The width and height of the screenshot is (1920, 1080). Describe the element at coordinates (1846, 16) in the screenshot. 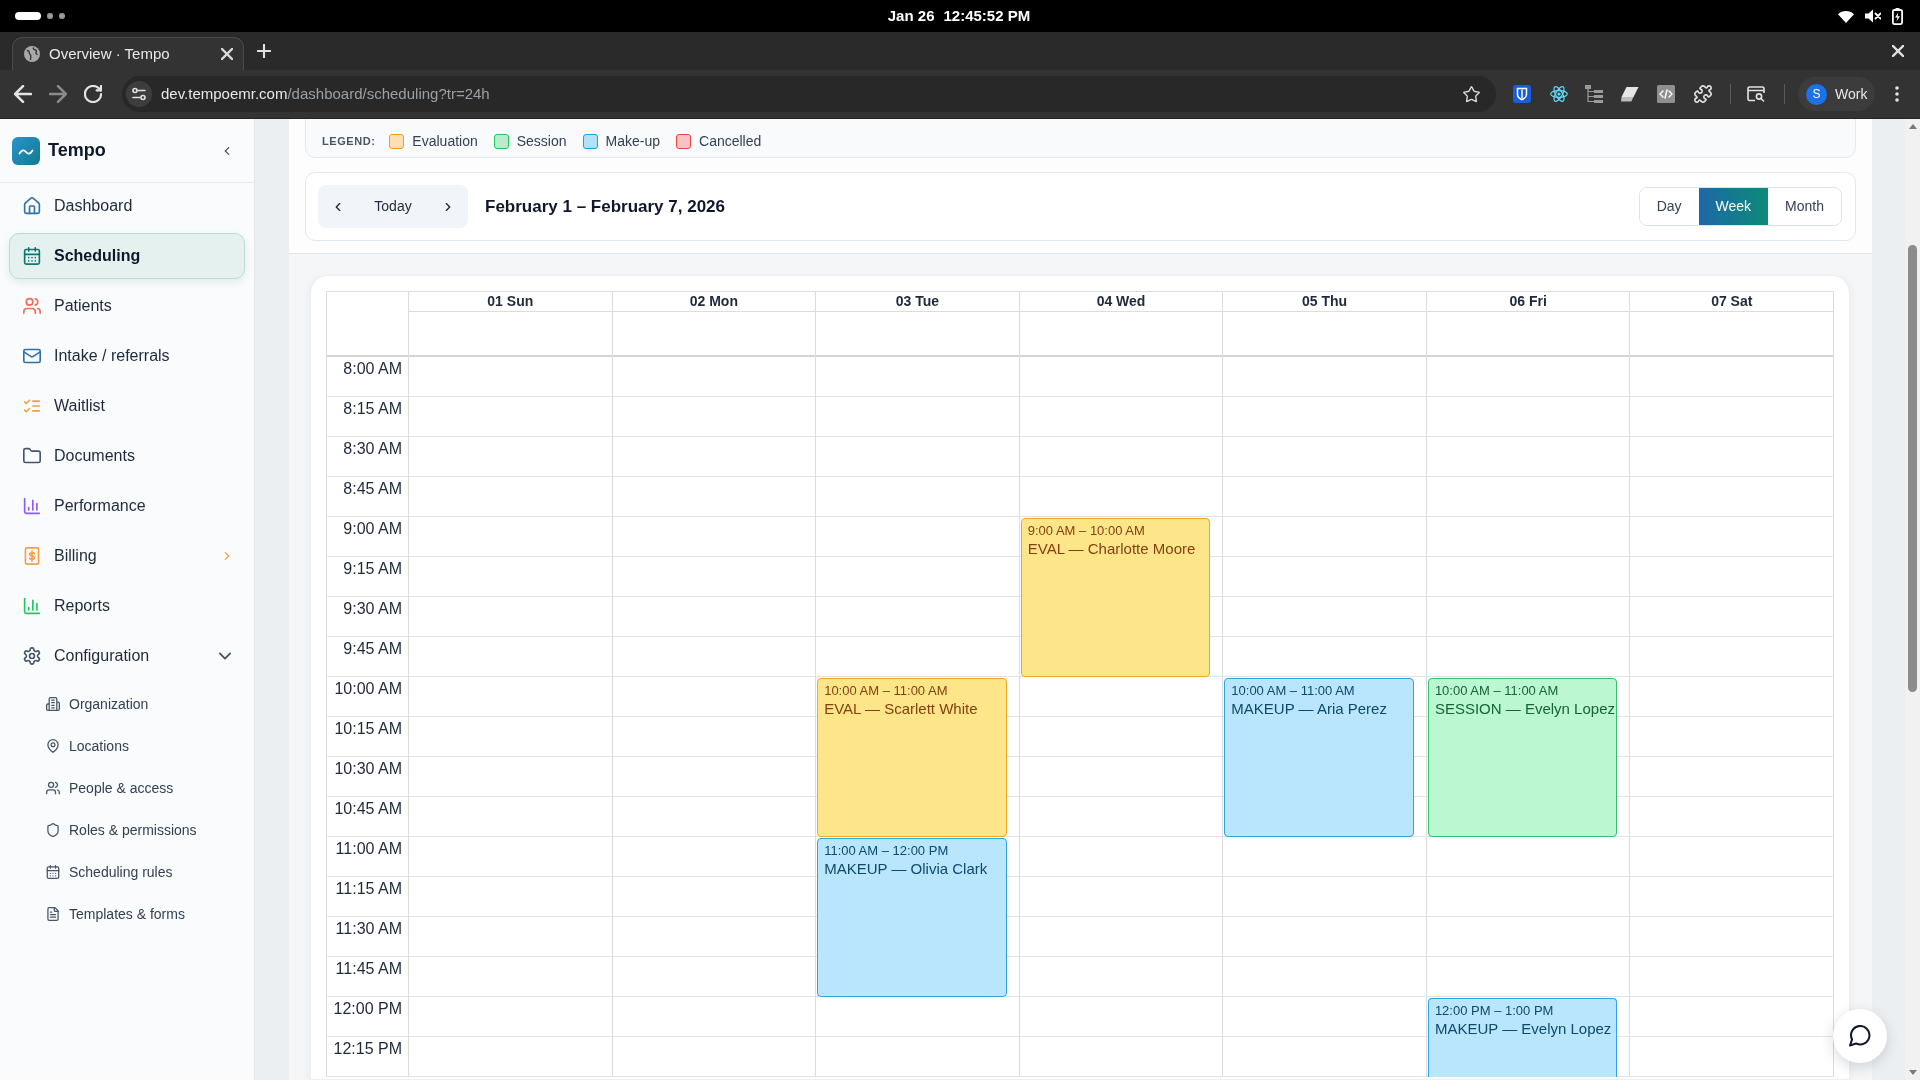

I see `wifi-icon` at that location.